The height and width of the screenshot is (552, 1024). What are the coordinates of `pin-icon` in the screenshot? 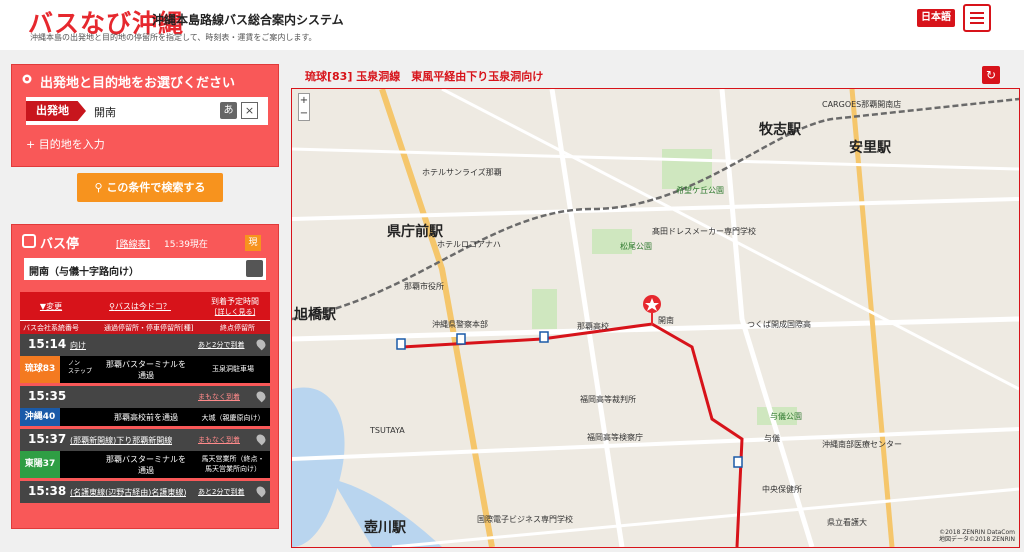 It's located at (27, 79).